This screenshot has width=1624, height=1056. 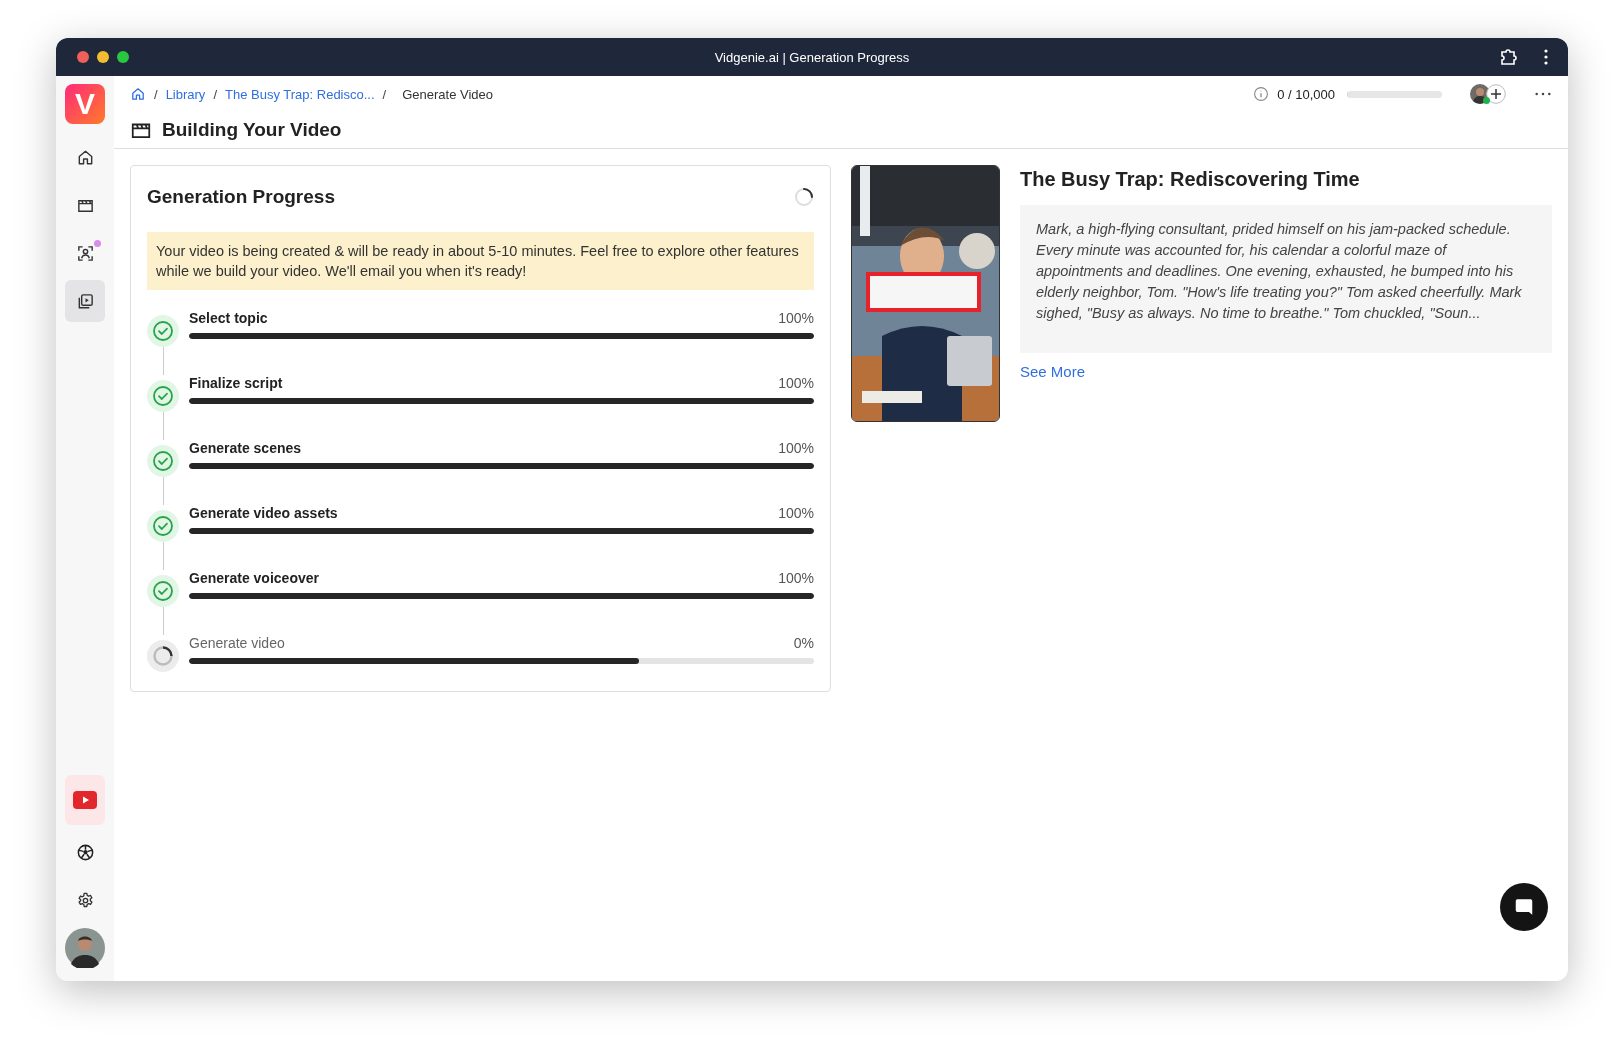 What do you see at coordinates (448, 94) in the screenshot?
I see `breadcrumb-current: Generate Video` at bounding box center [448, 94].